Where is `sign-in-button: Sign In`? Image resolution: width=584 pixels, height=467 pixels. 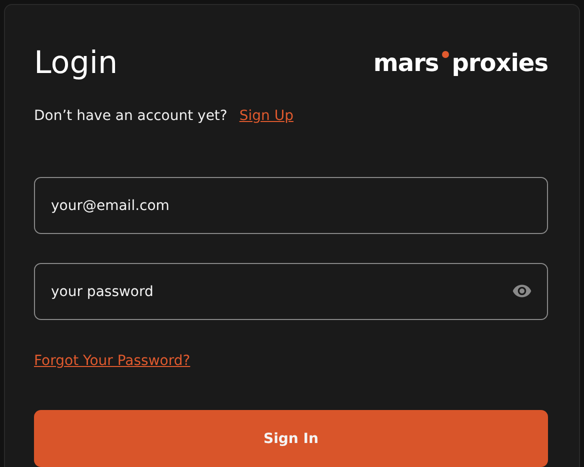
sign-in-button: Sign In is located at coordinates (291, 438).